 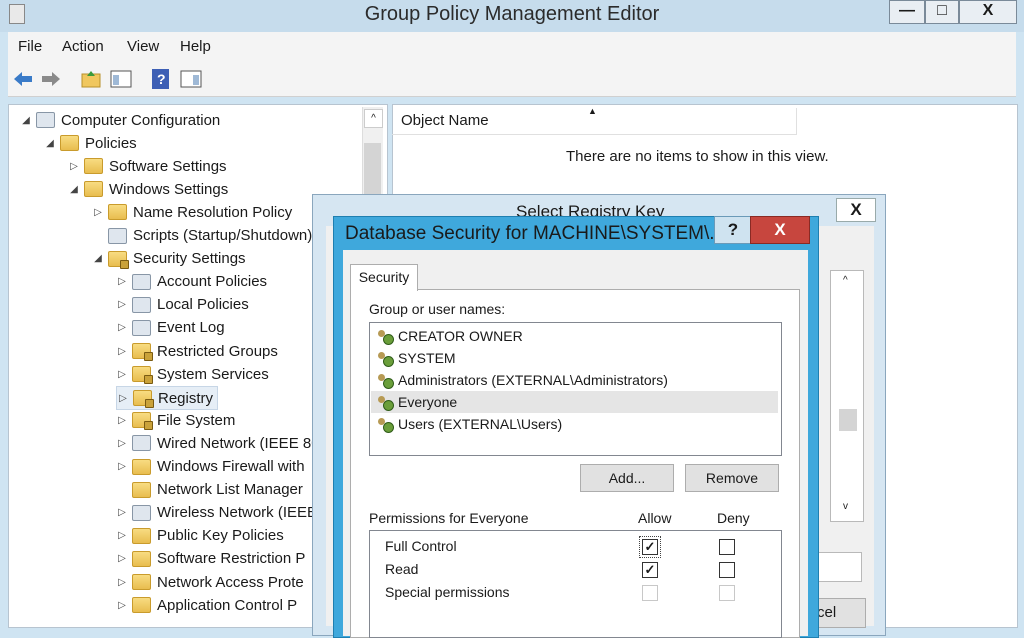 I want to click on registry-scroll-thumb, so click(x=848, y=420).